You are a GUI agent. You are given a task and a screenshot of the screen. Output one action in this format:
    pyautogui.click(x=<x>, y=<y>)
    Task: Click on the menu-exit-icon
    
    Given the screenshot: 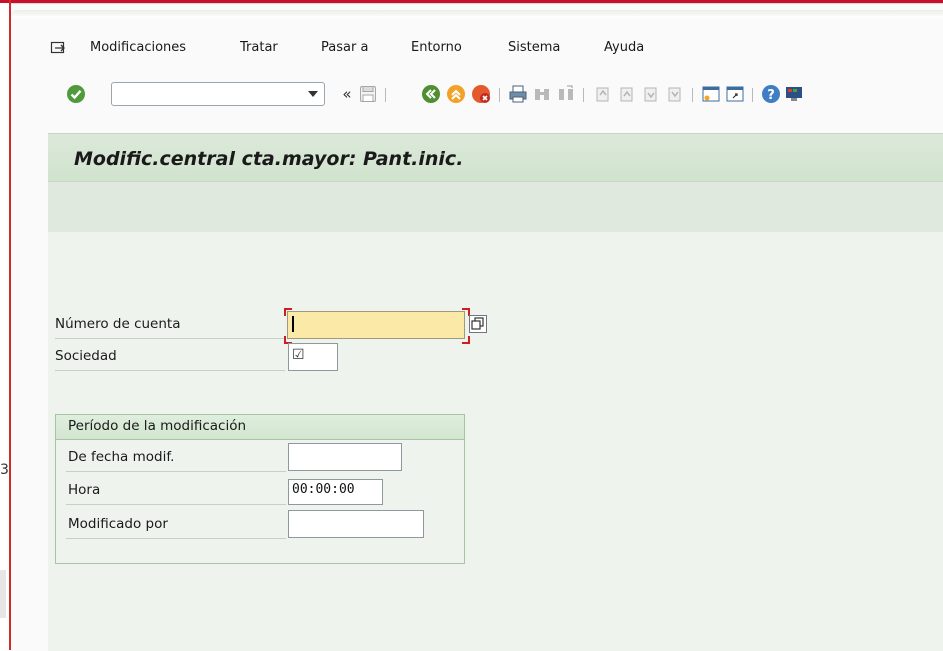 What is the action you would take?
    pyautogui.click(x=58, y=48)
    